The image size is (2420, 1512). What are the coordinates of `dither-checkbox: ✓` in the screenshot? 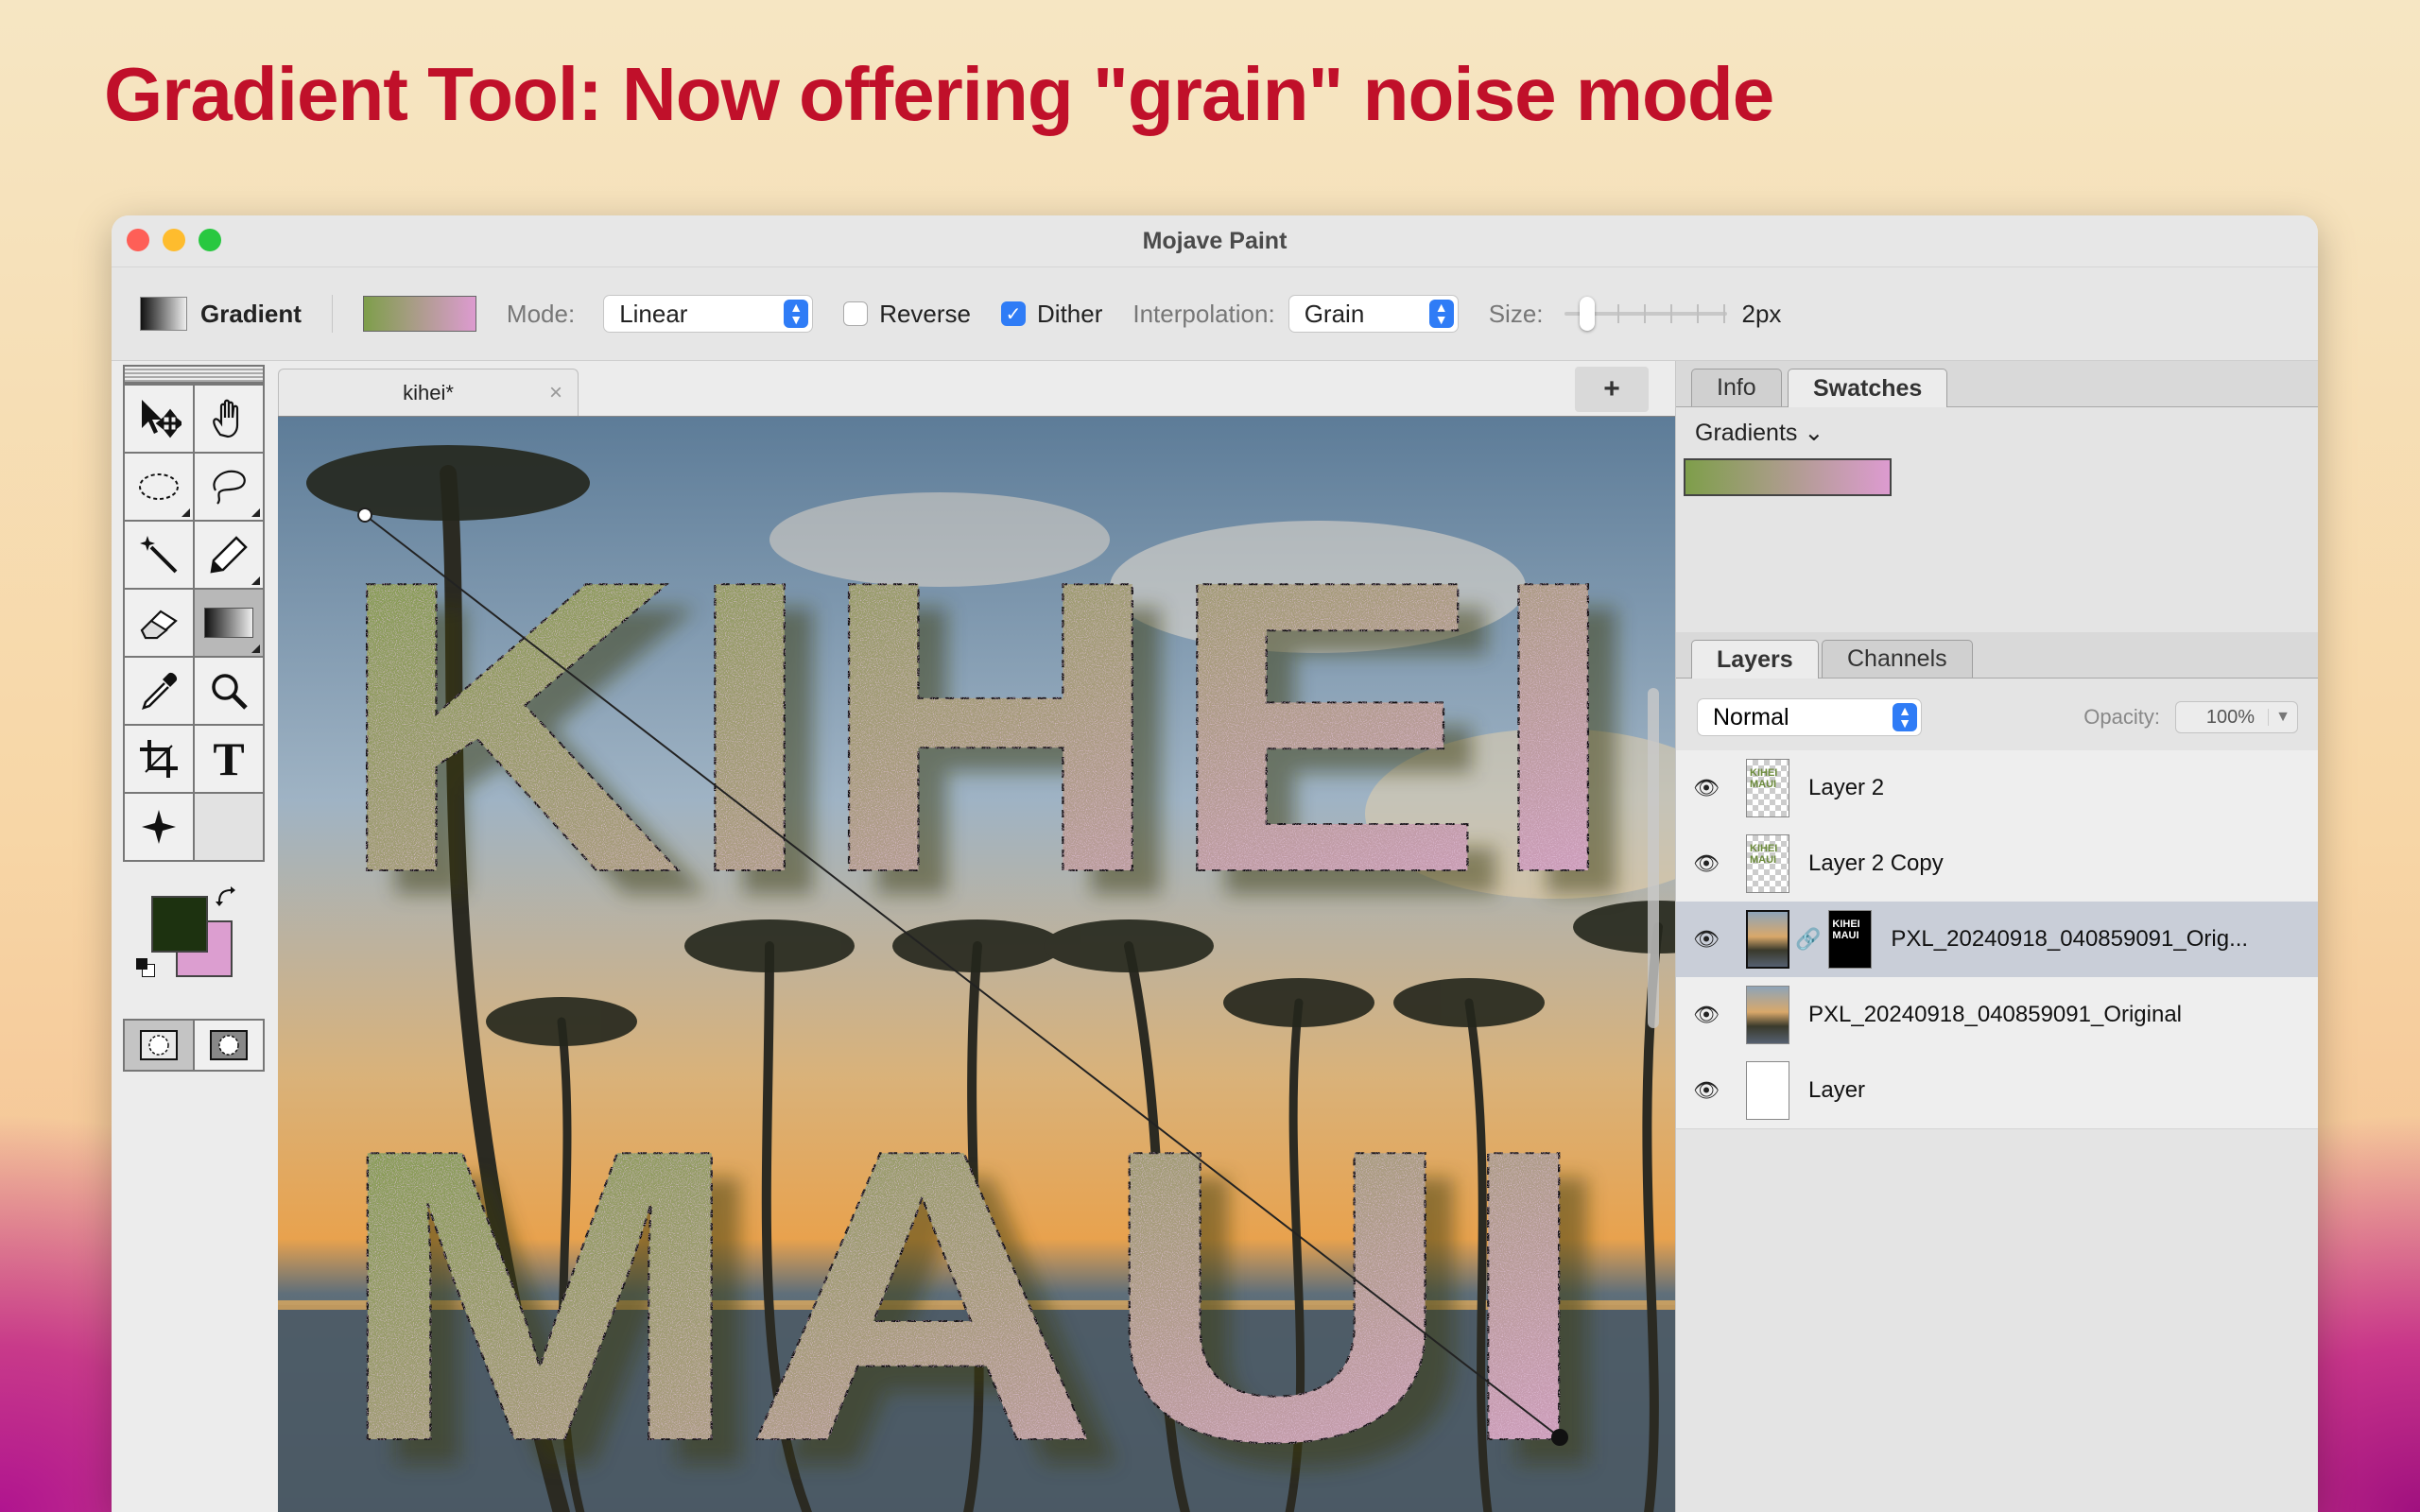 It's located at (1014, 313).